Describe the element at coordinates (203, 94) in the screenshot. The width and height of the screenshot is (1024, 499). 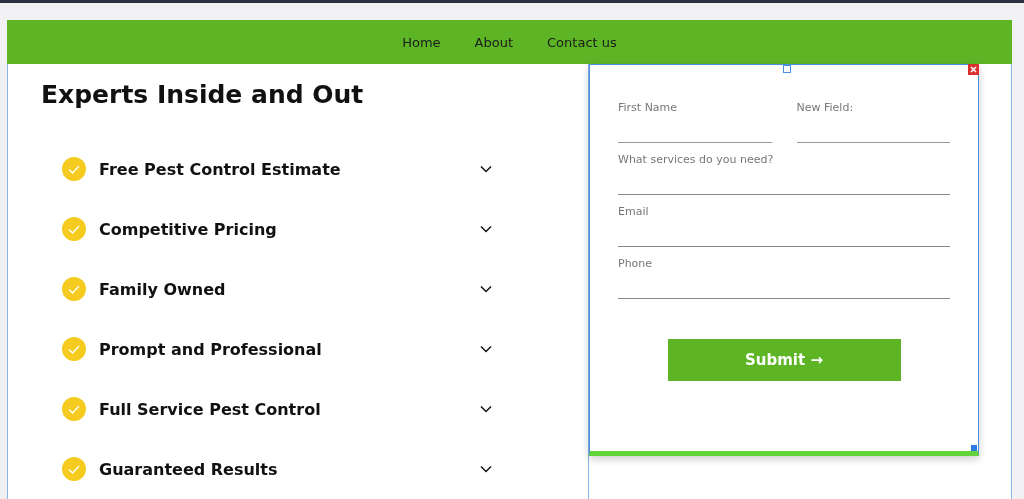
I see `section-heading: Experts Inside and Out` at that location.